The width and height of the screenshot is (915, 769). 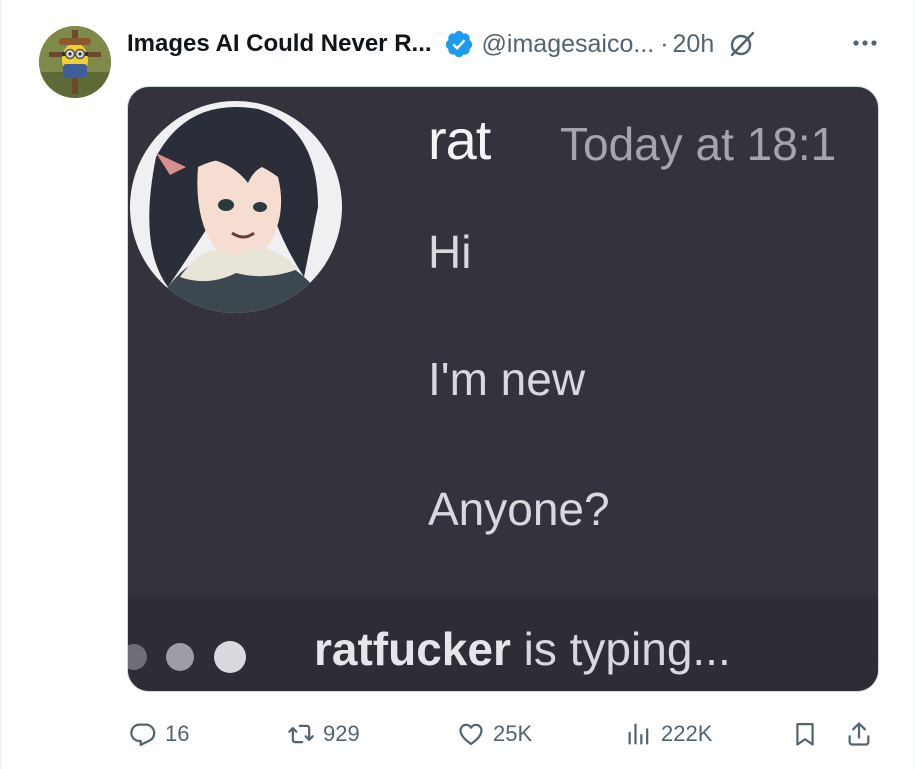 I want to click on share-button, so click(x=859, y=734).